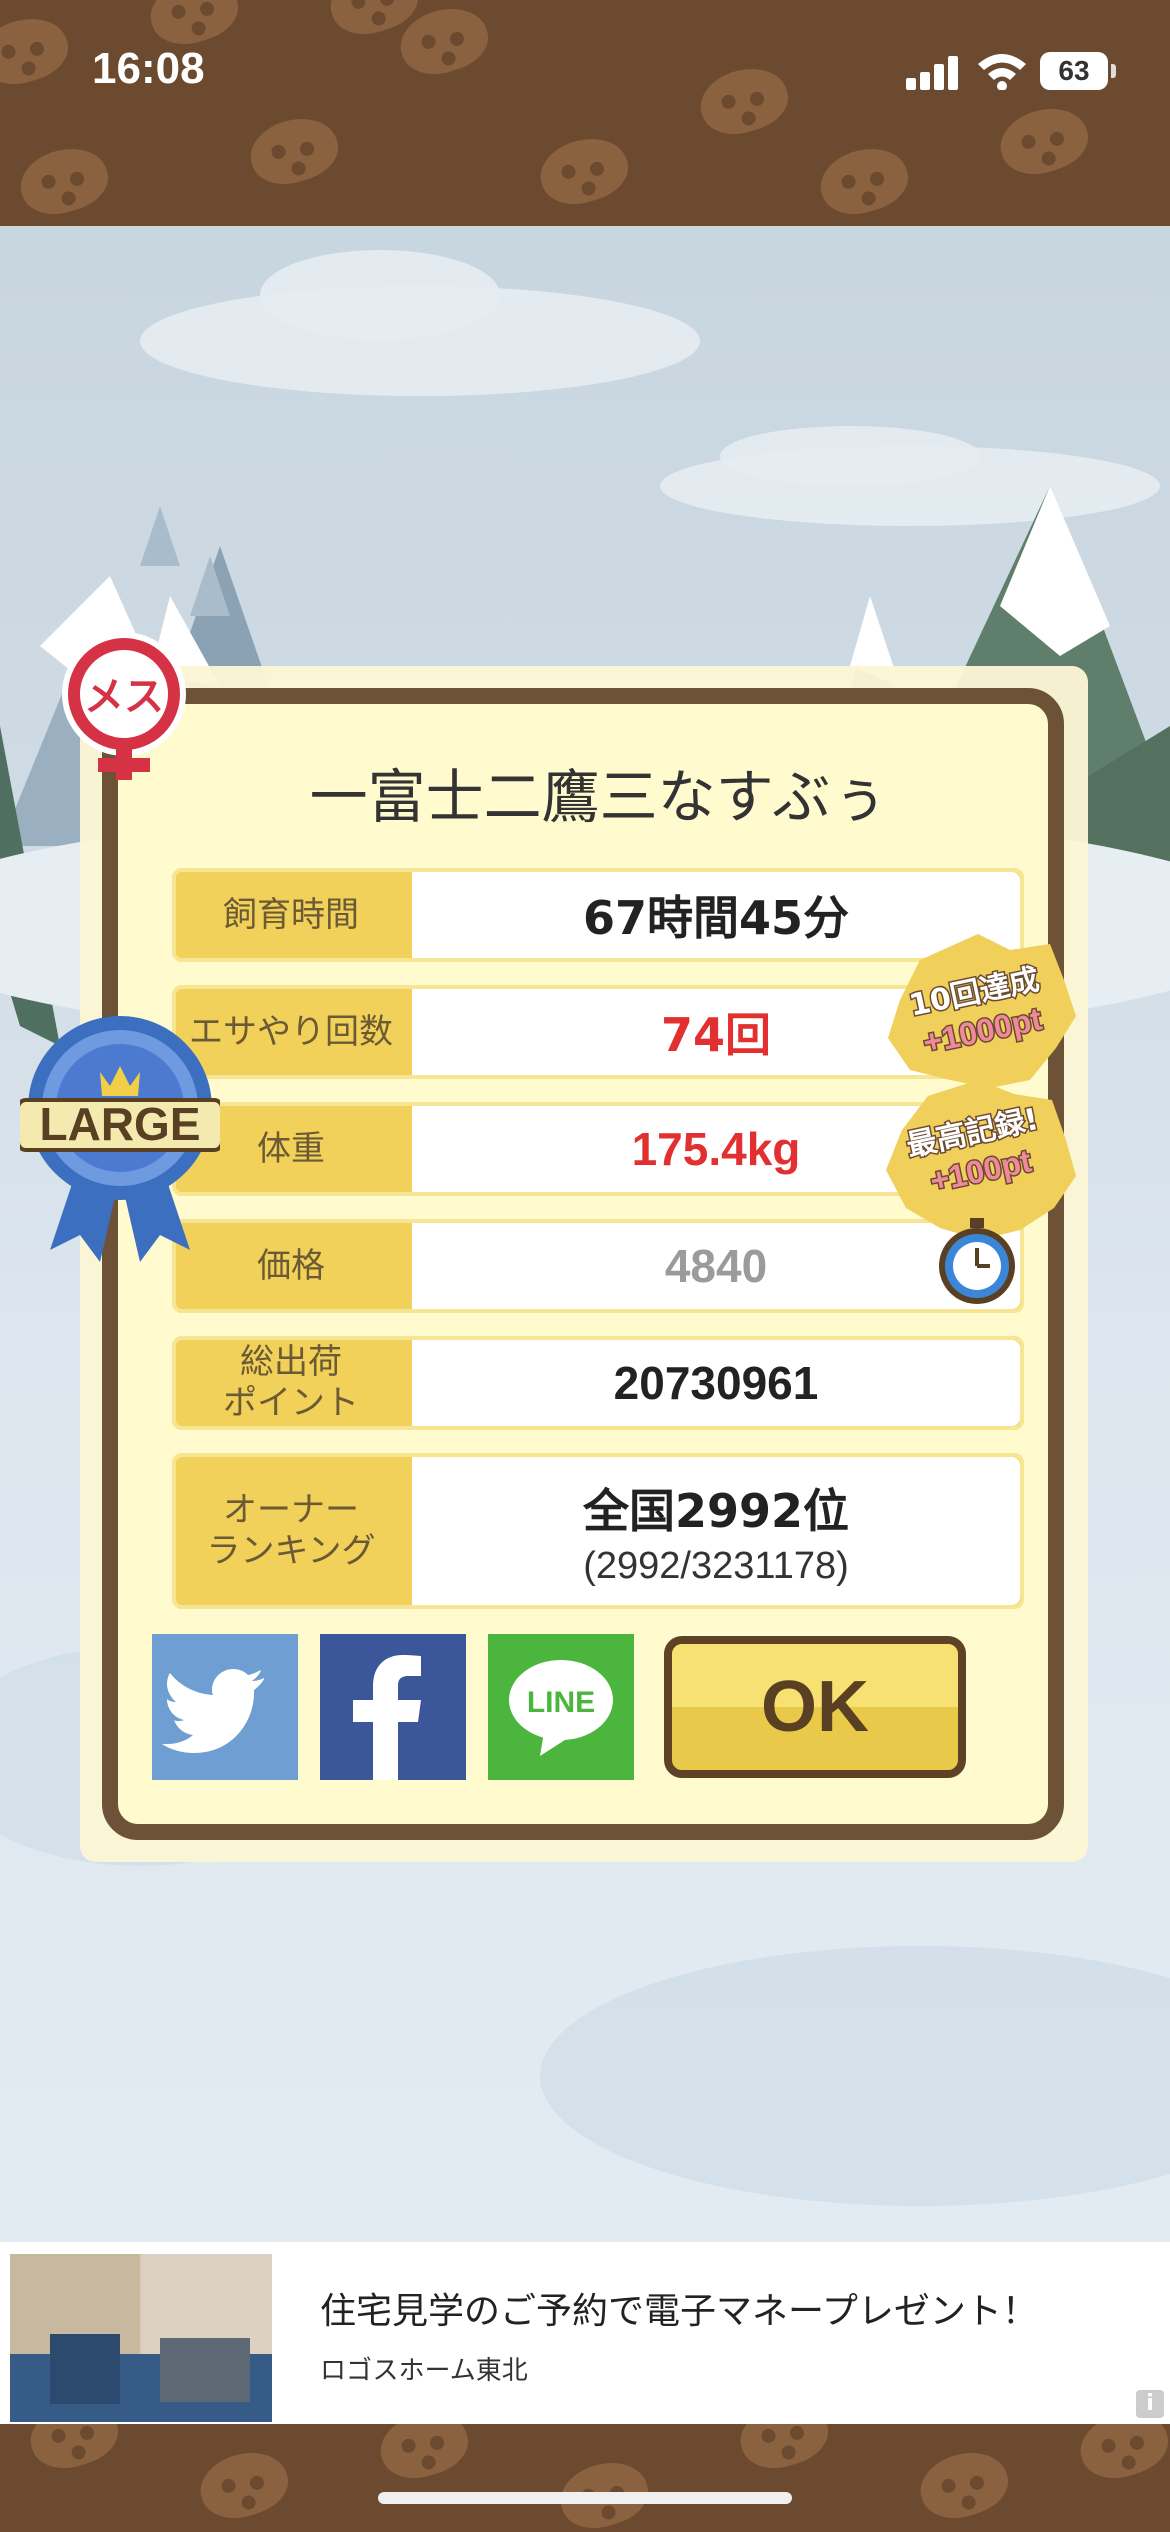  I want to click on bottom-pattern-bar, so click(585, 2478).